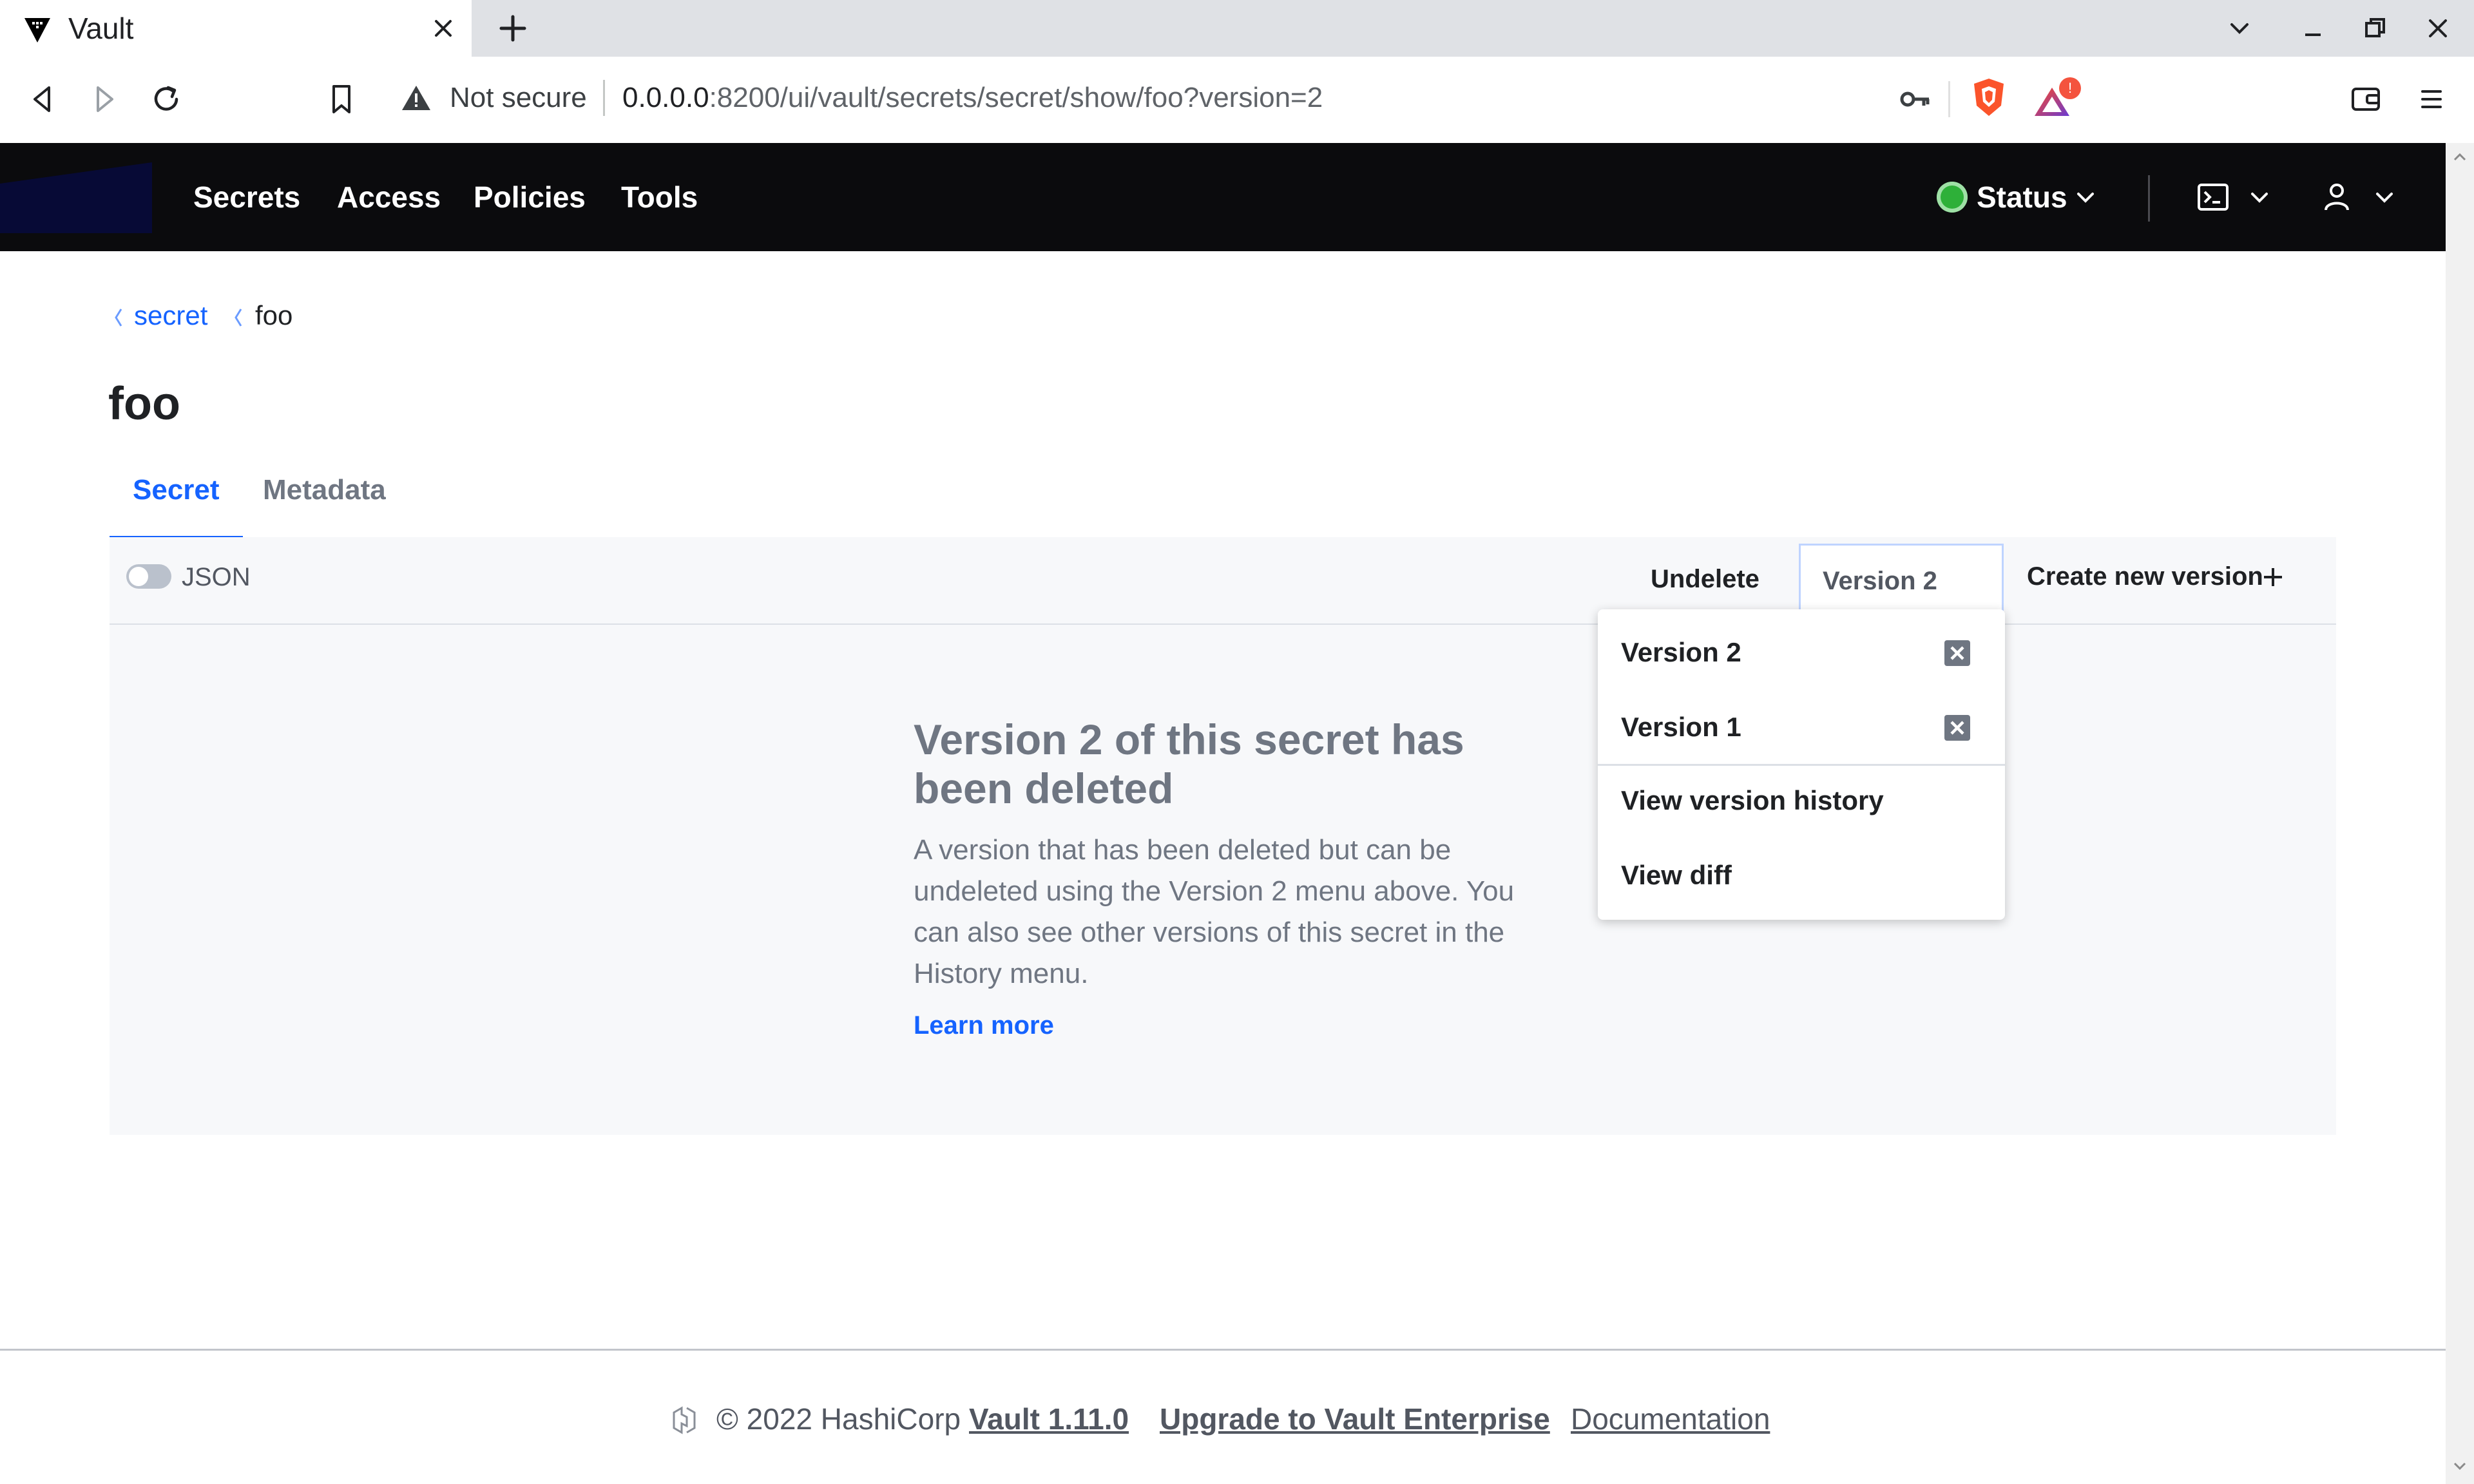  Describe the element at coordinates (138, 576) in the screenshot. I see `toggle-knob` at that location.